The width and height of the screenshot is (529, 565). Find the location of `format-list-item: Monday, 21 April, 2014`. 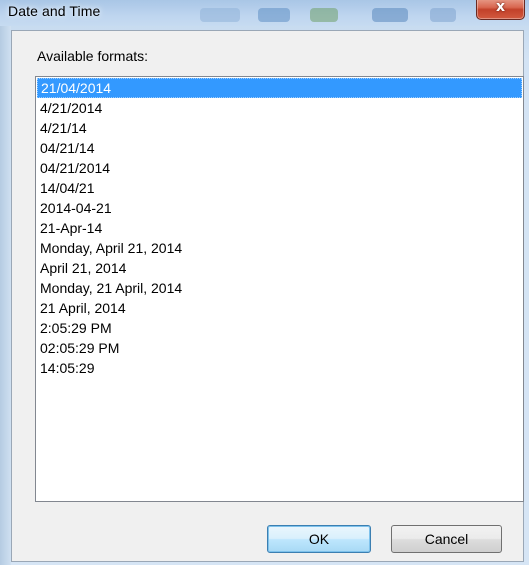

format-list-item: Monday, 21 April, 2014 is located at coordinates (279, 288).